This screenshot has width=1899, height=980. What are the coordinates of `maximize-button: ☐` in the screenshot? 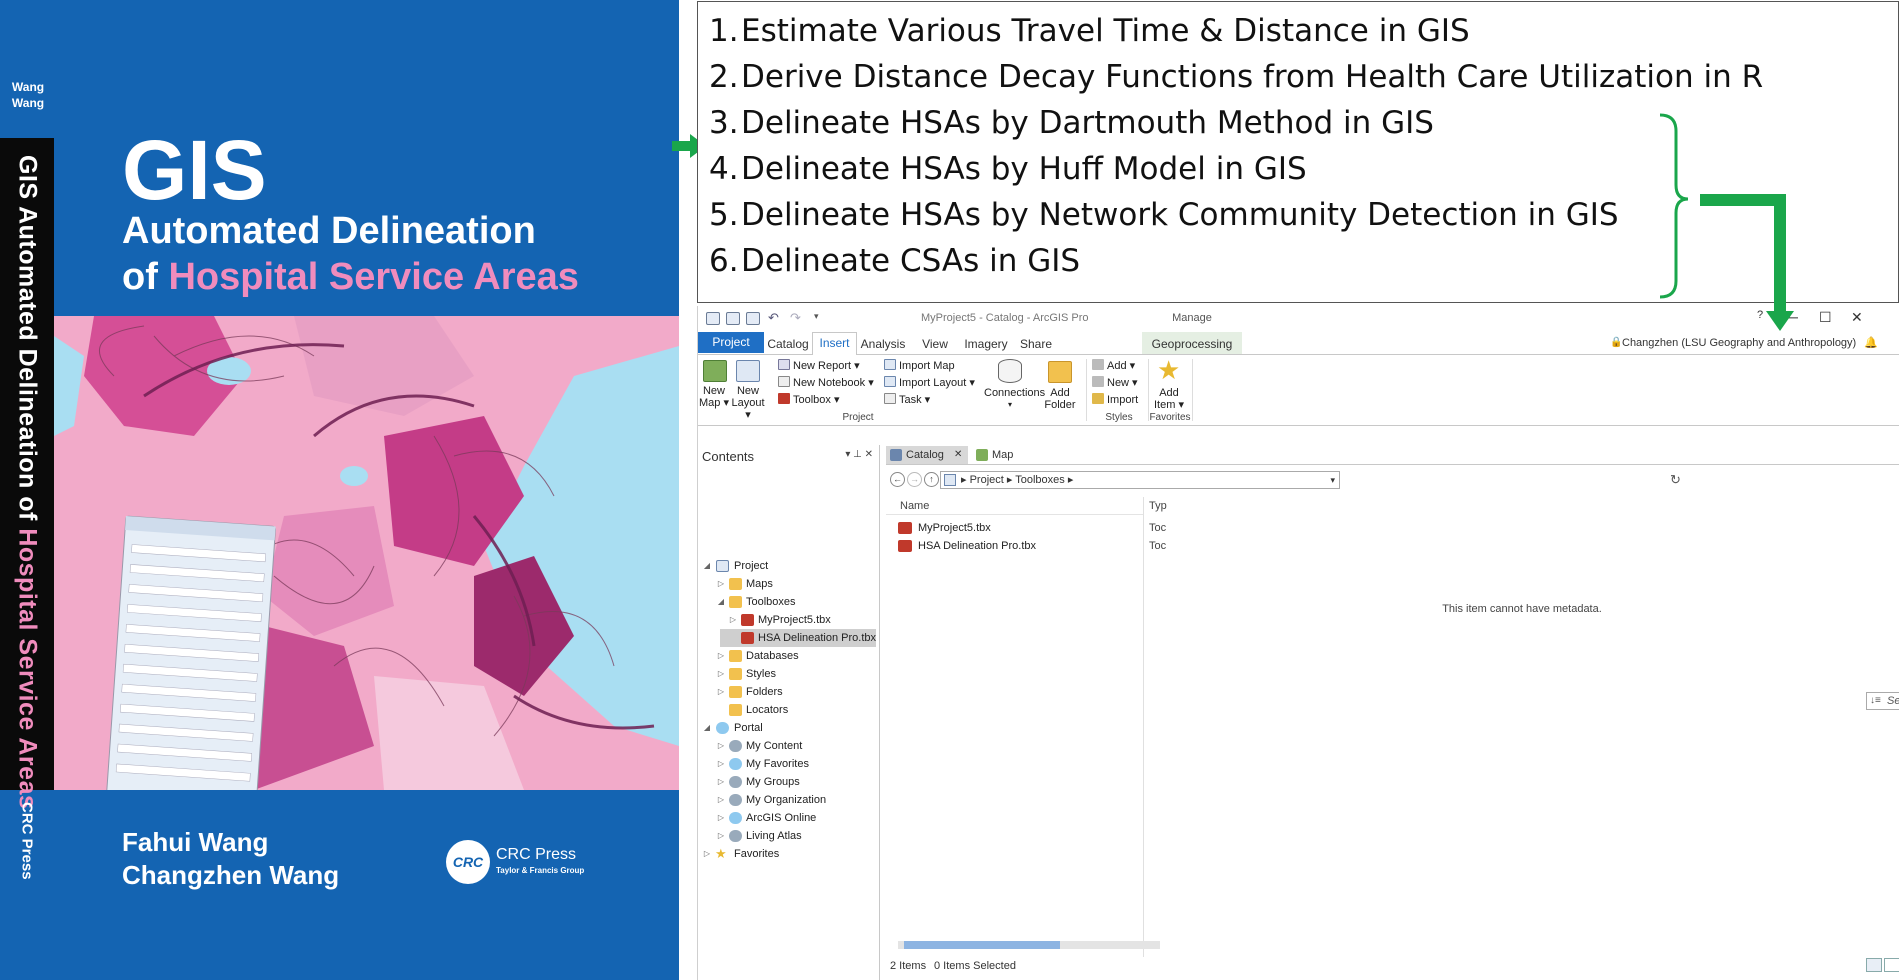 It's located at (1825, 317).